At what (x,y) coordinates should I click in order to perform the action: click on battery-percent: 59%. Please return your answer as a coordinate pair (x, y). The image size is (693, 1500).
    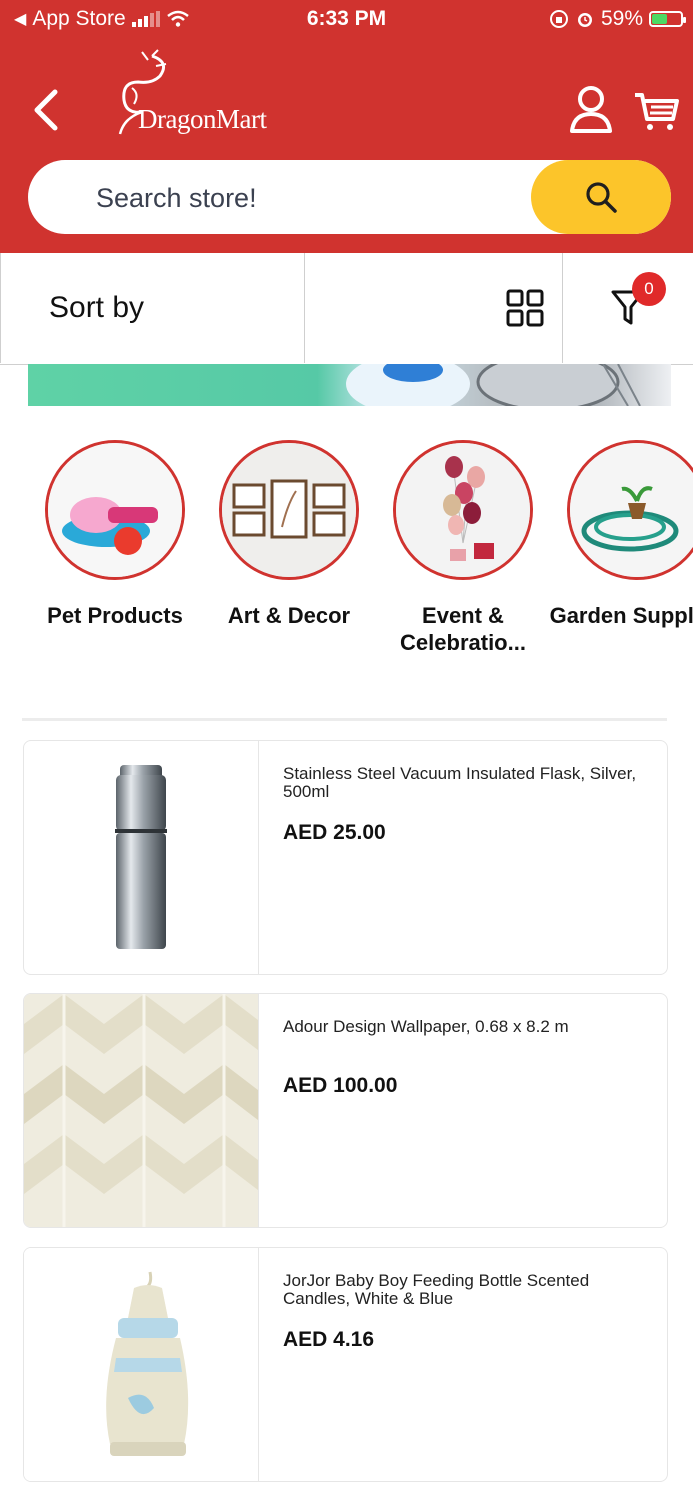
    Looking at the image, I should click on (621, 18).